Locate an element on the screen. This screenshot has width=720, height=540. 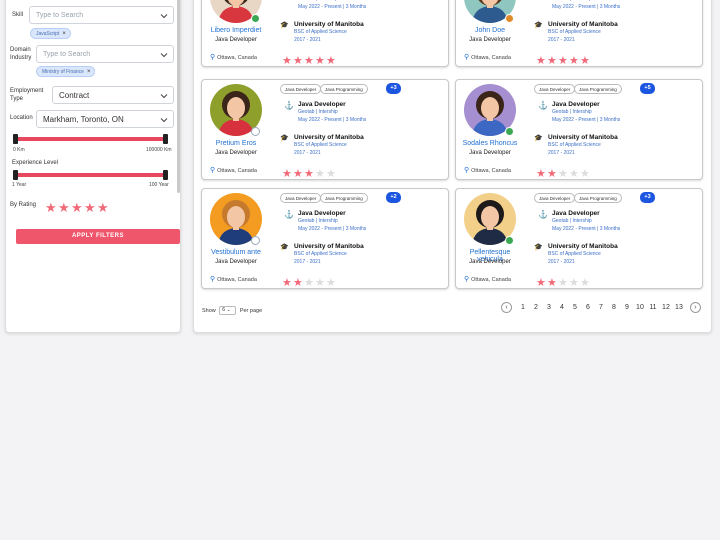
pagination: ‹ 1 2 3 4 5 6 7 8 9 10 11 12 13 › is located at coordinates (601, 306).